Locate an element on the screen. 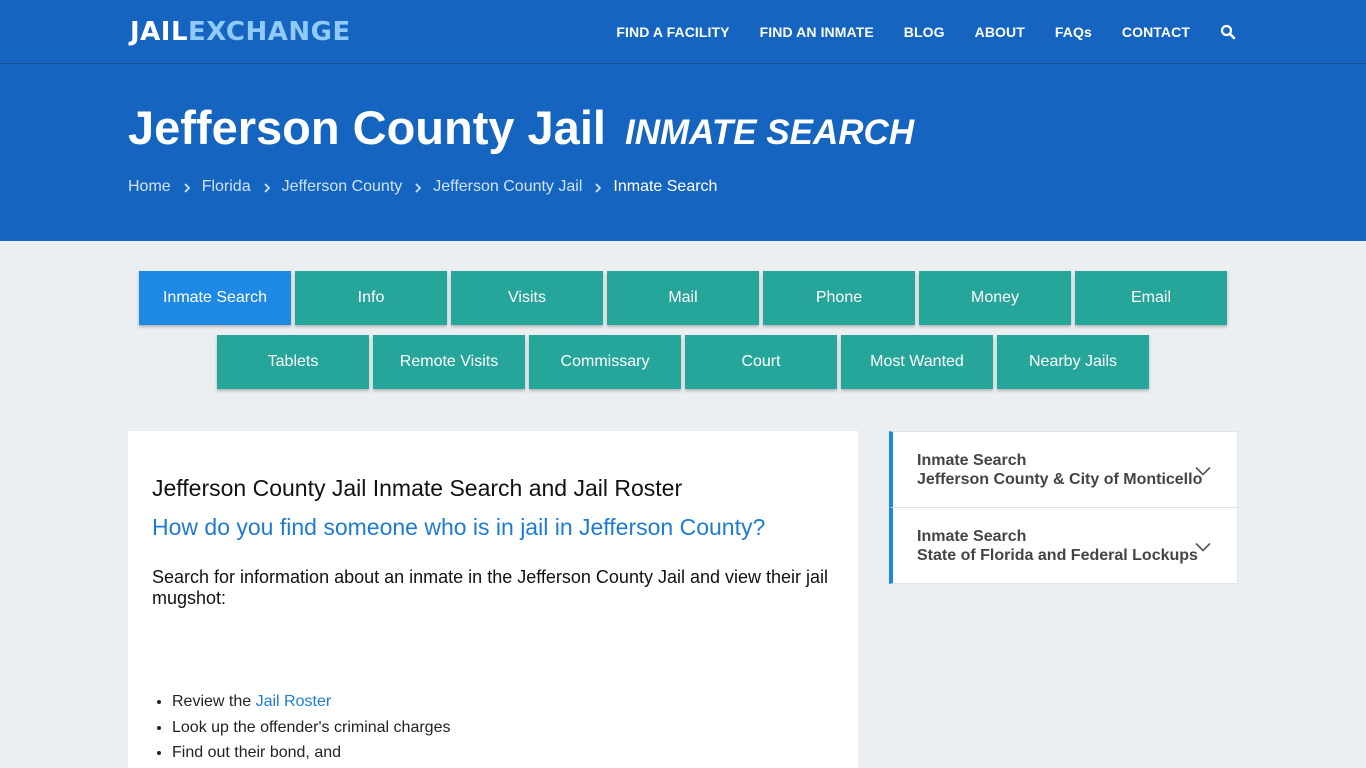 The width and height of the screenshot is (1366, 768). tab-tablets: Tablets is located at coordinates (293, 362).